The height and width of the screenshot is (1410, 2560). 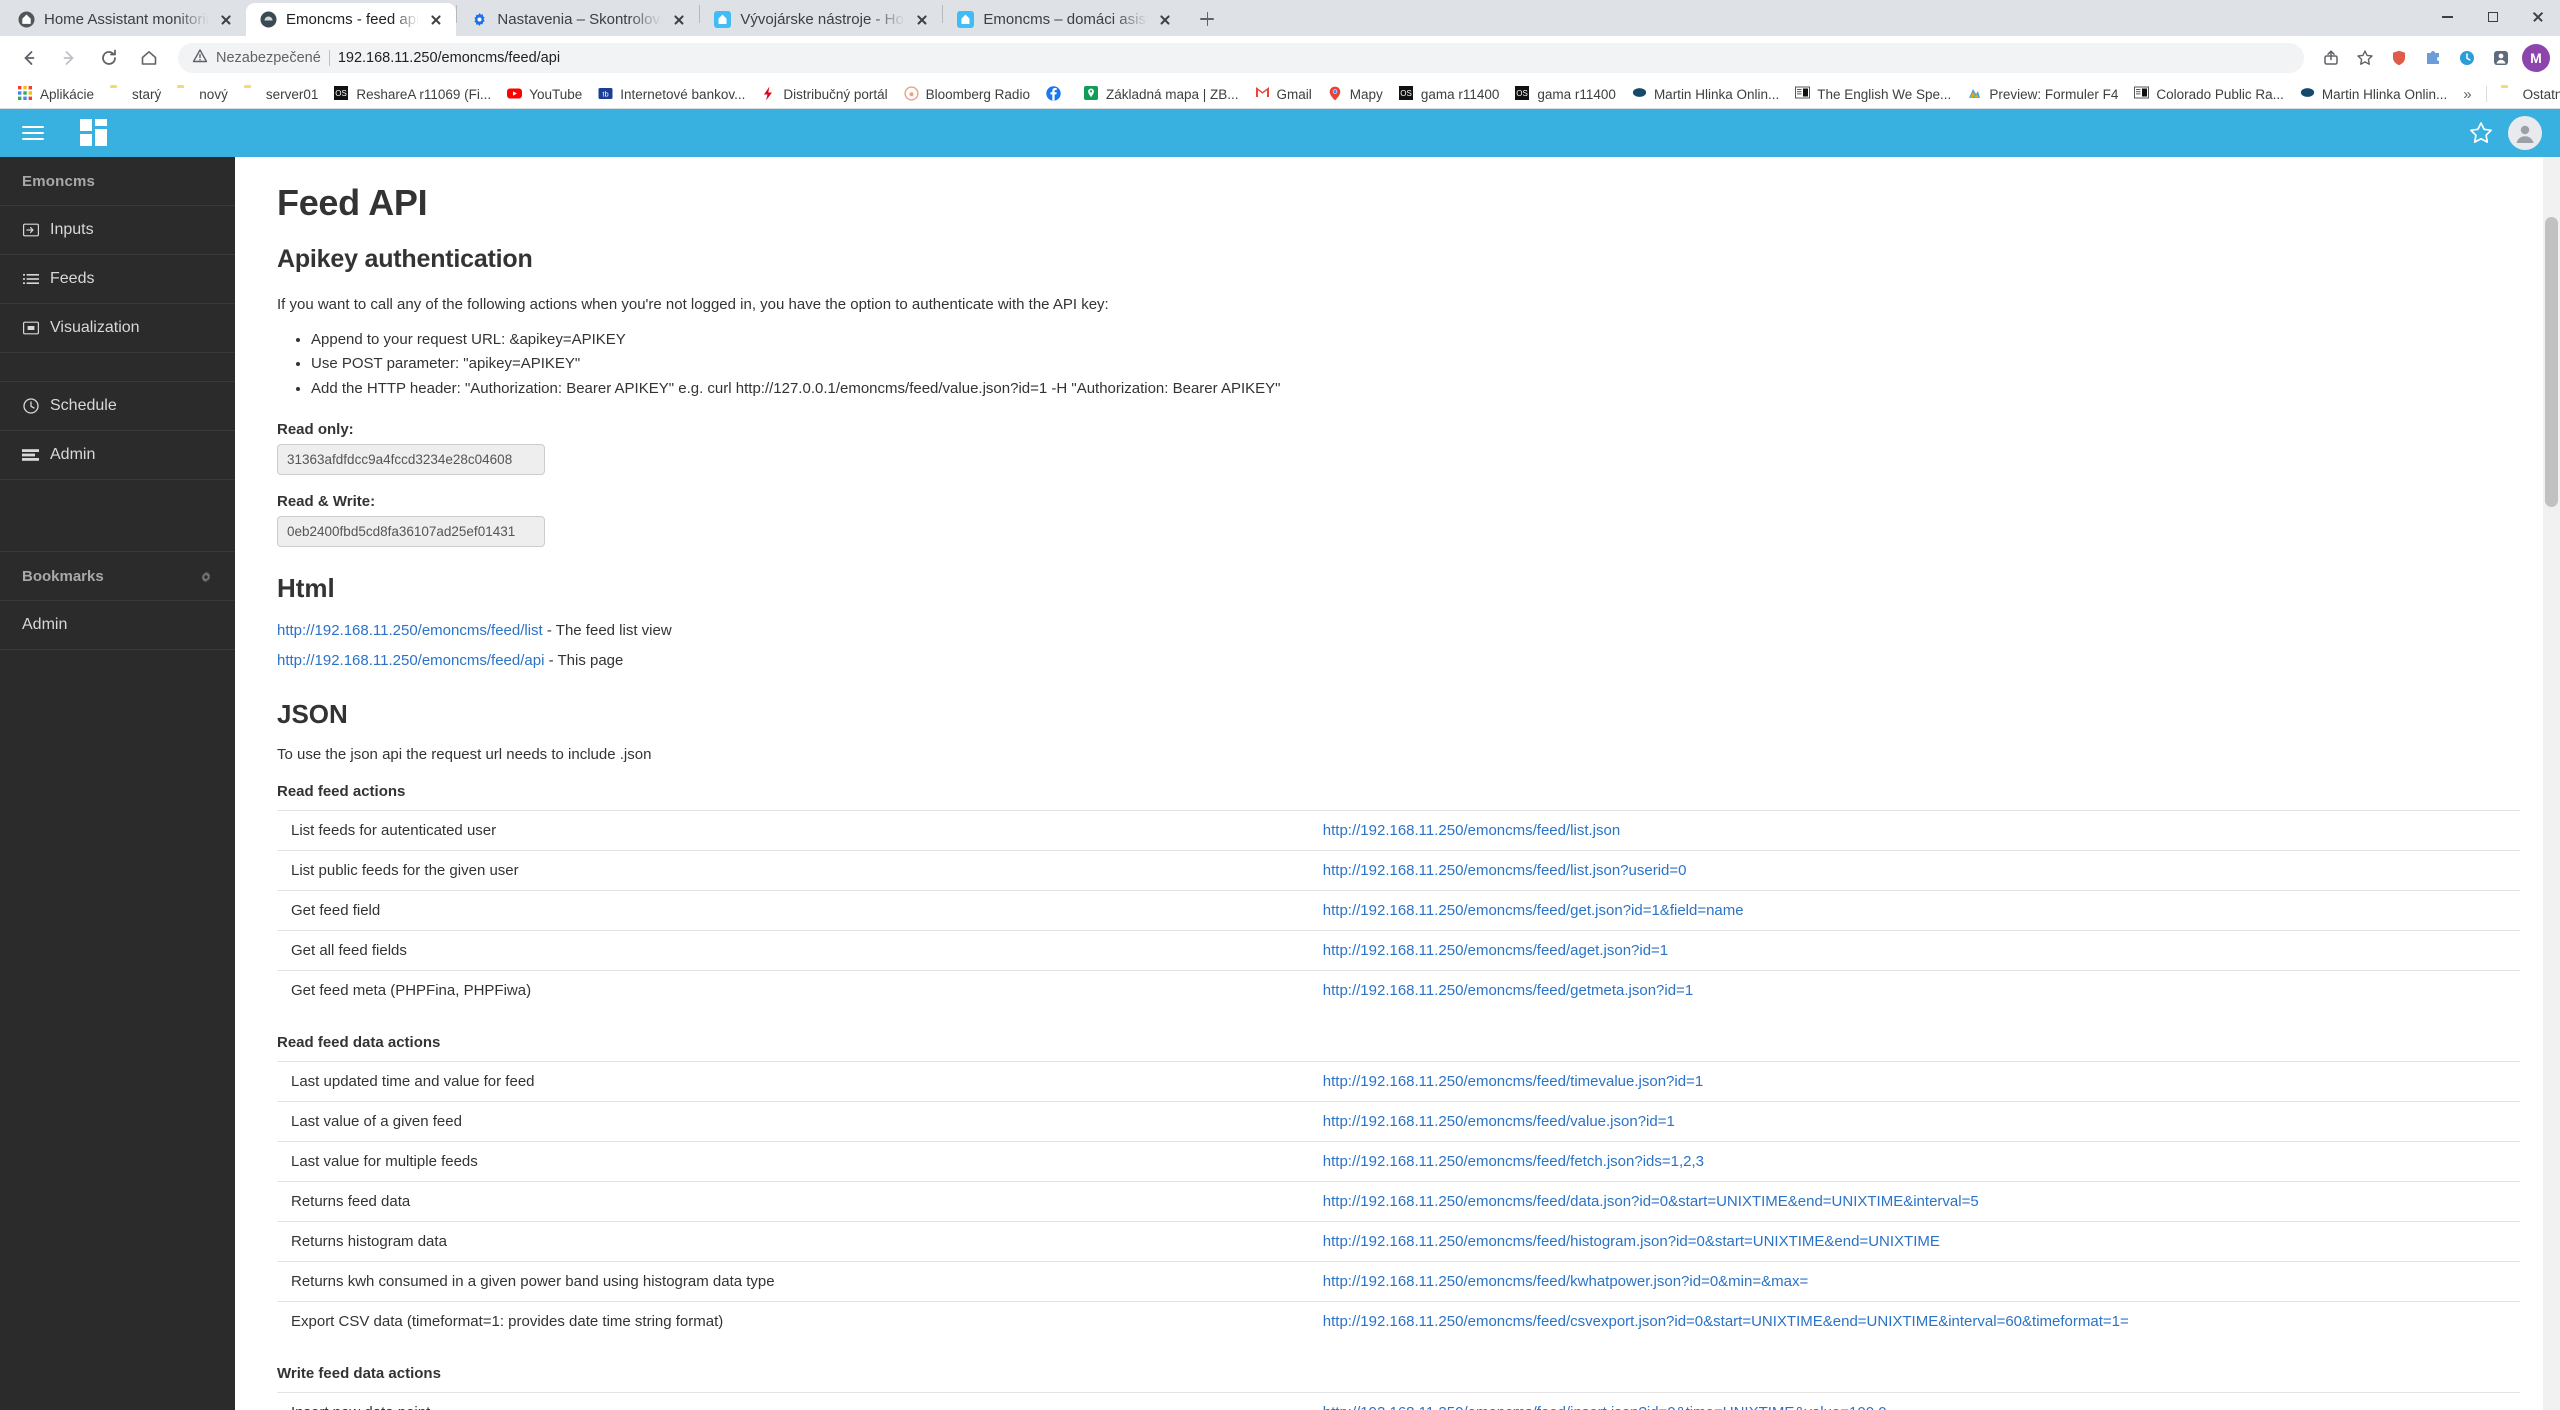 What do you see at coordinates (410, 630) in the screenshot?
I see `feed-list-link: http://192.168.11.250/emoncms/feed/list` at bounding box center [410, 630].